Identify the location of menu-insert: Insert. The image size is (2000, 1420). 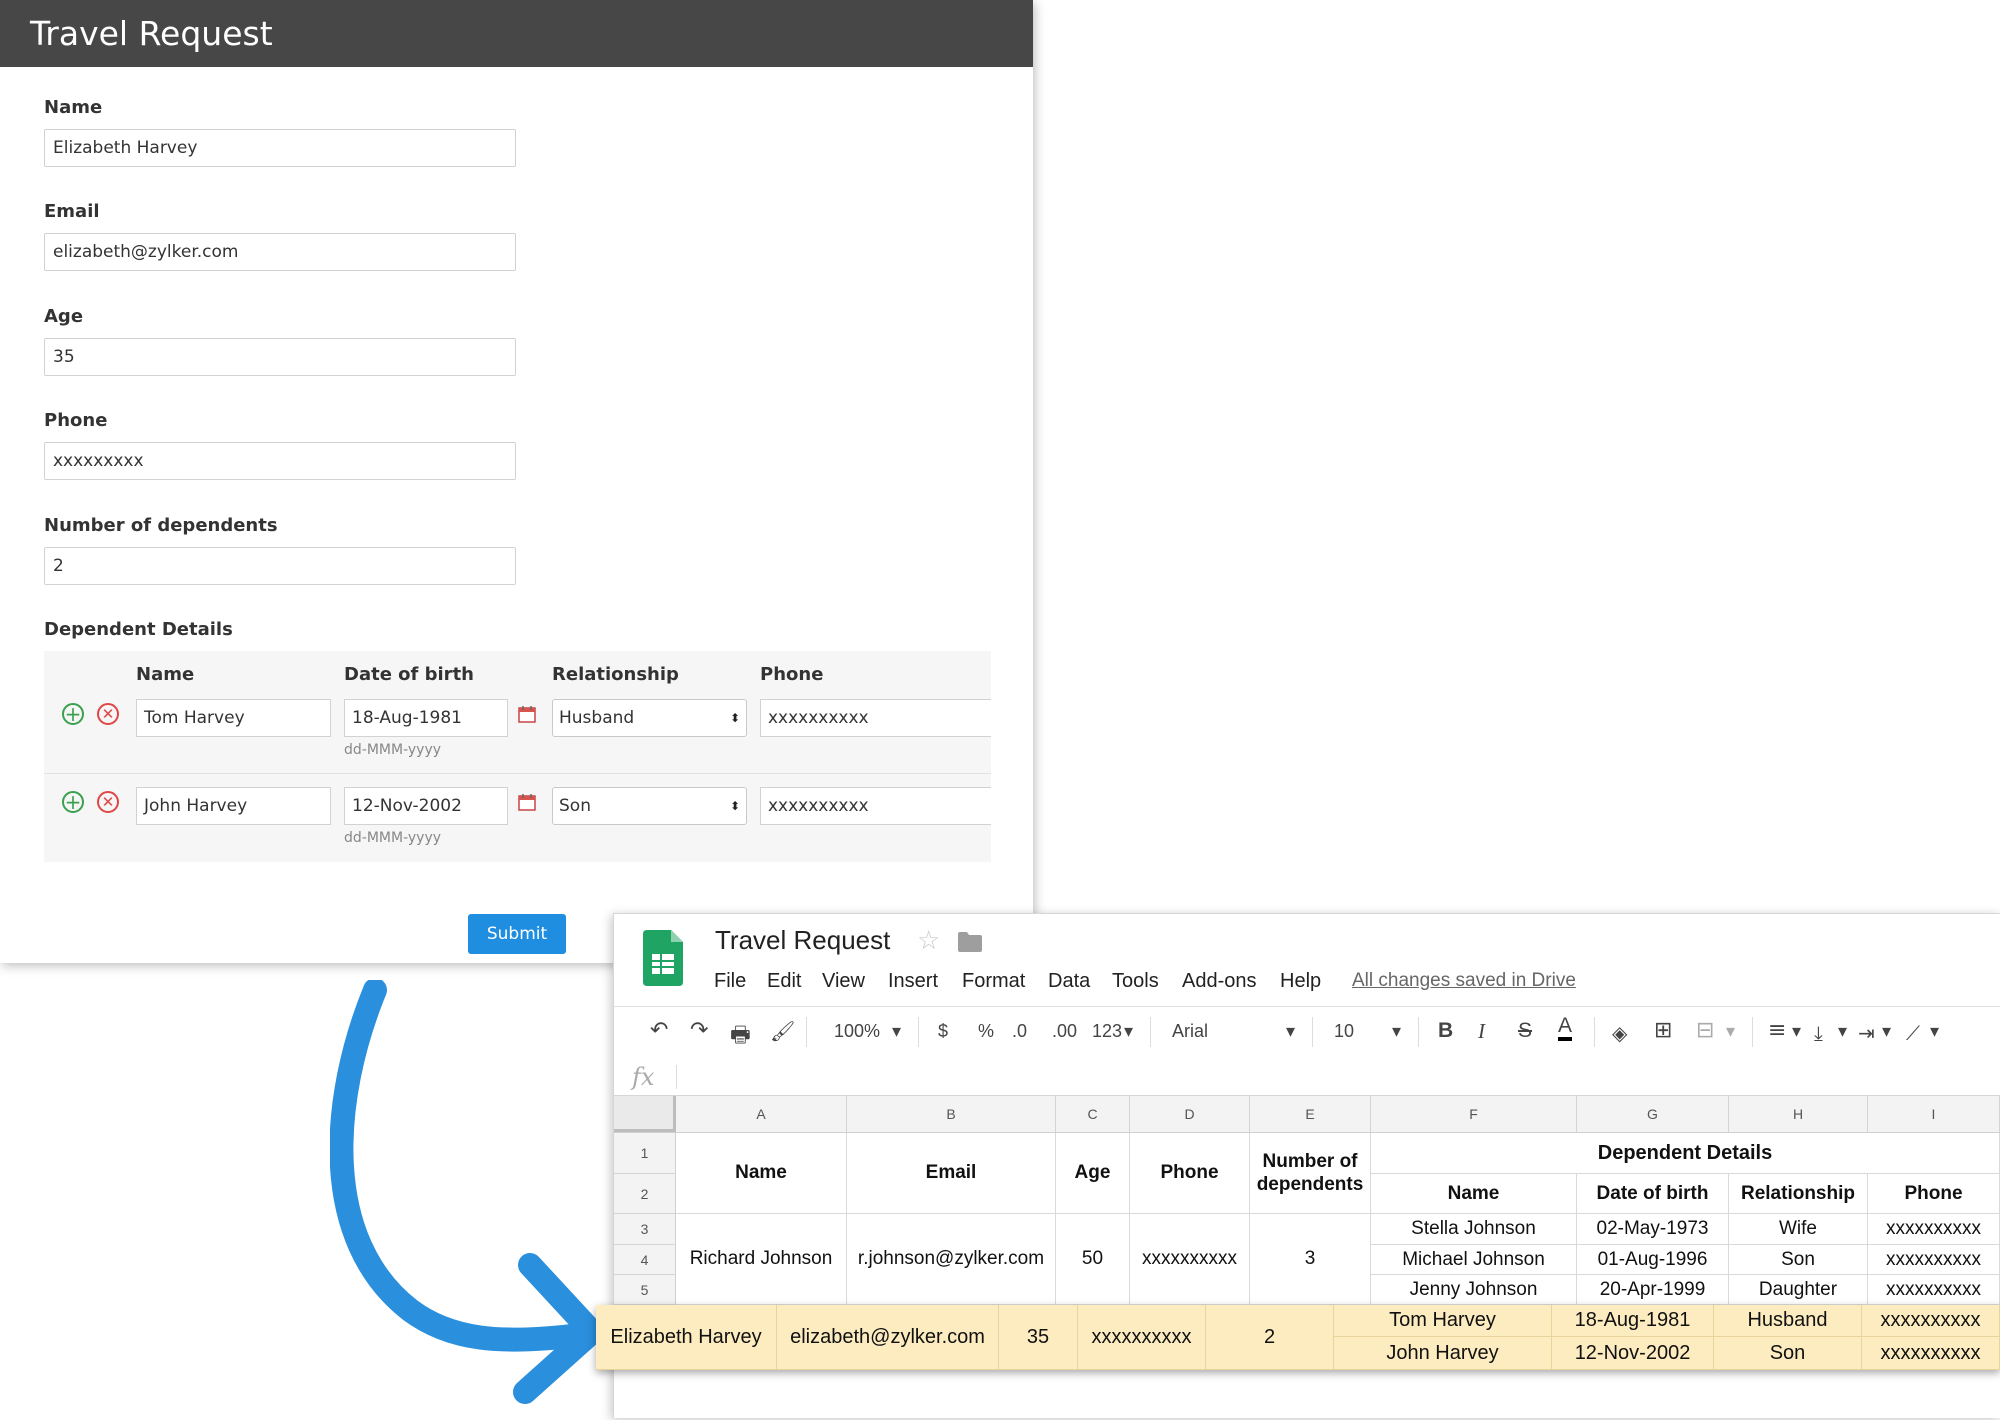
(913, 981).